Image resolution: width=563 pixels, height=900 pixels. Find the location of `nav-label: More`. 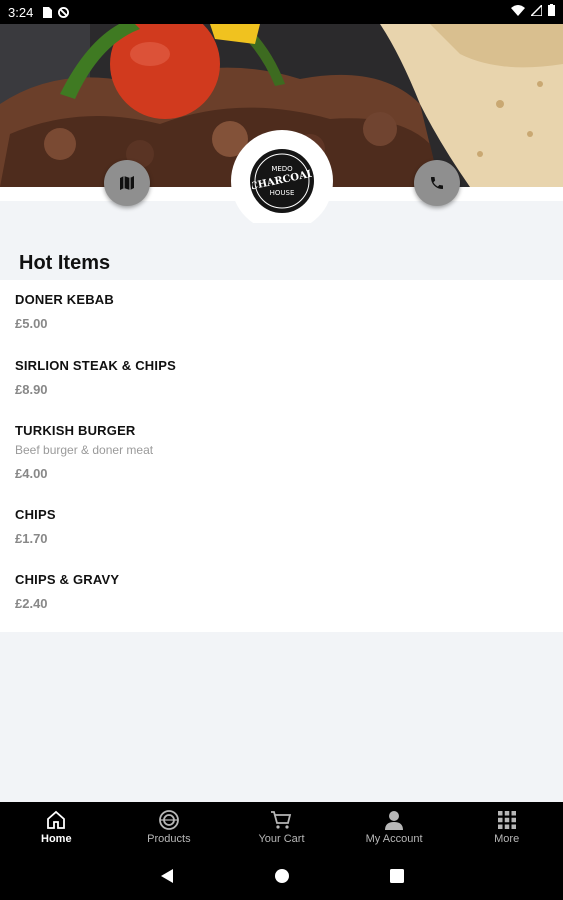

nav-label: More is located at coordinates (507, 839).